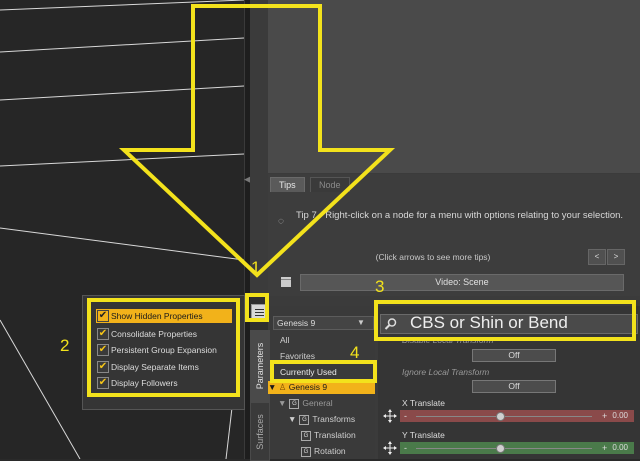 The height and width of the screenshot is (461, 640). What do you see at coordinates (144, 383) in the screenshot?
I see `menu-item-label: Display Followers` at bounding box center [144, 383].